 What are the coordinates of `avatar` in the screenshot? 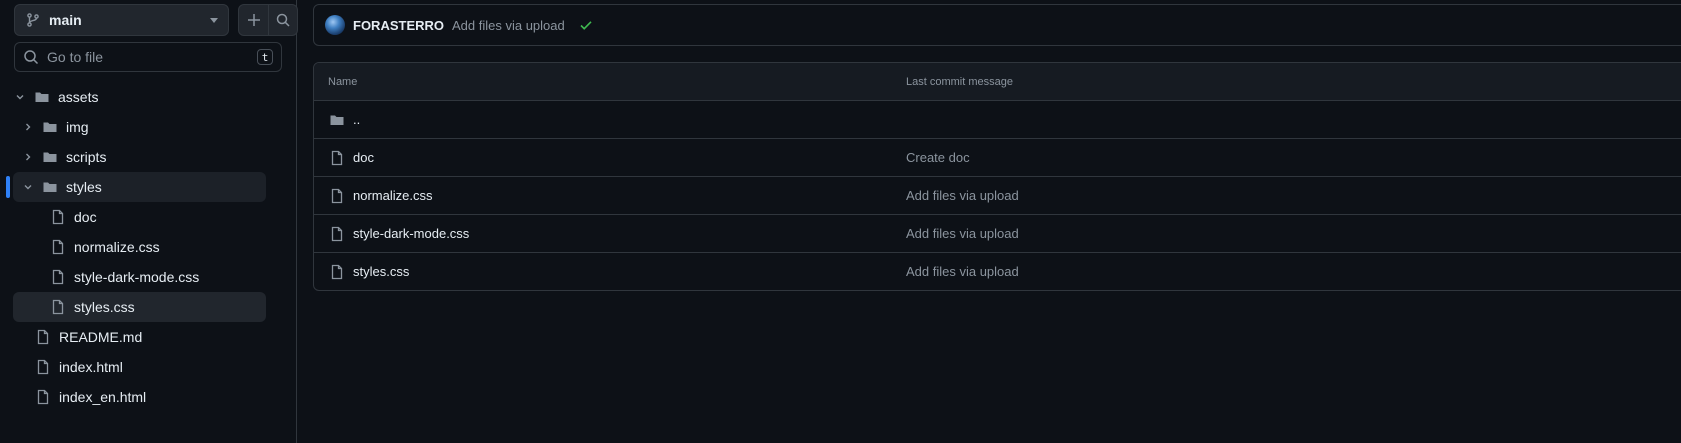 It's located at (335, 25).